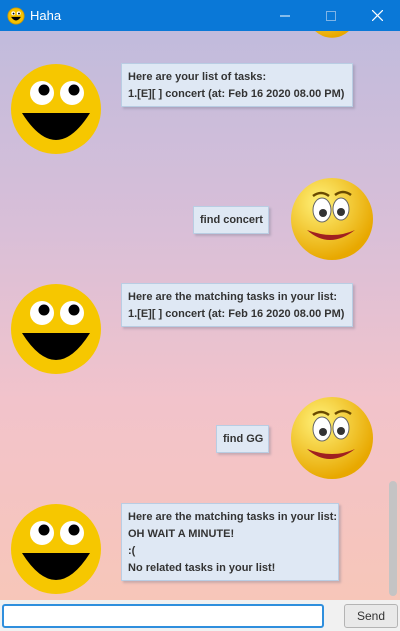  What do you see at coordinates (197, 77) in the screenshot?
I see `message-line: Here are your list of tasks:` at bounding box center [197, 77].